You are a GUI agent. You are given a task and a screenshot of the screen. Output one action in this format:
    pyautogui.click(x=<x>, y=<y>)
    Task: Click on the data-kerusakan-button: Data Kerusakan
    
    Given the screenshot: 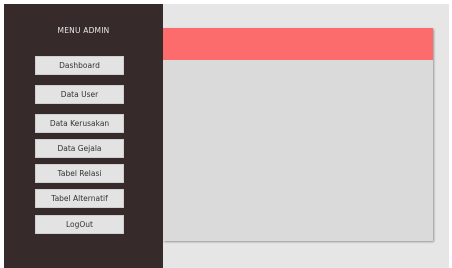 What is the action you would take?
    pyautogui.click(x=79, y=123)
    